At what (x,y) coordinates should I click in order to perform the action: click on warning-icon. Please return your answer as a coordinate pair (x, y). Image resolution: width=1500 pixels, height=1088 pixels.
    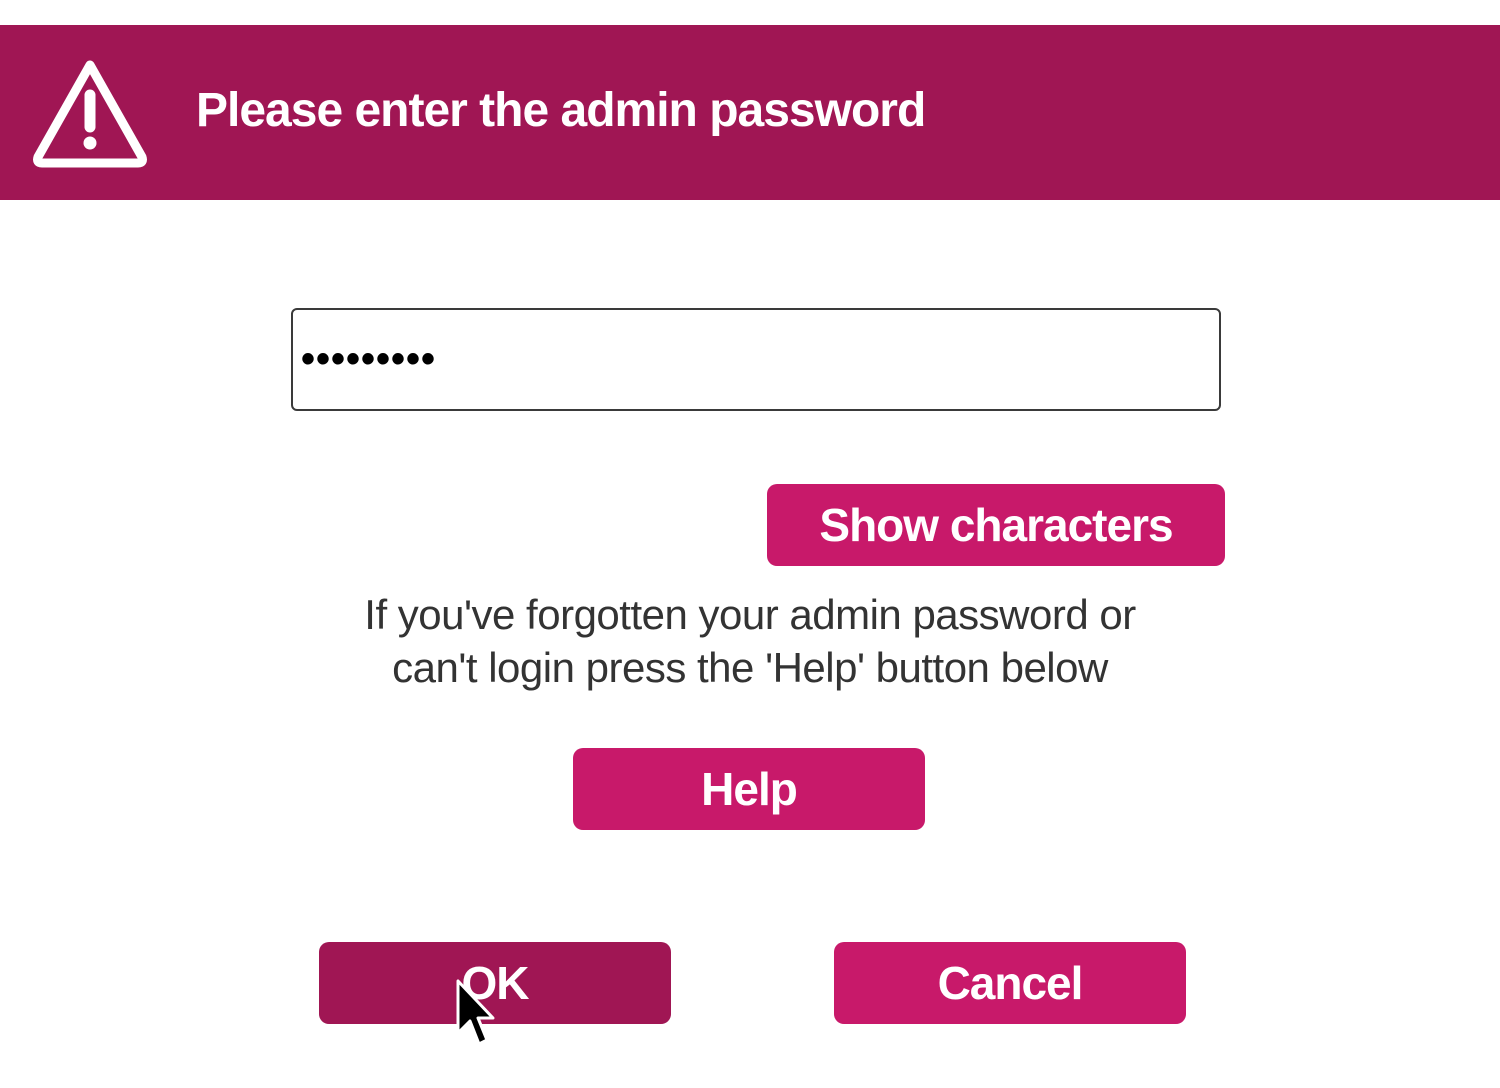
    Looking at the image, I should click on (90, 114).